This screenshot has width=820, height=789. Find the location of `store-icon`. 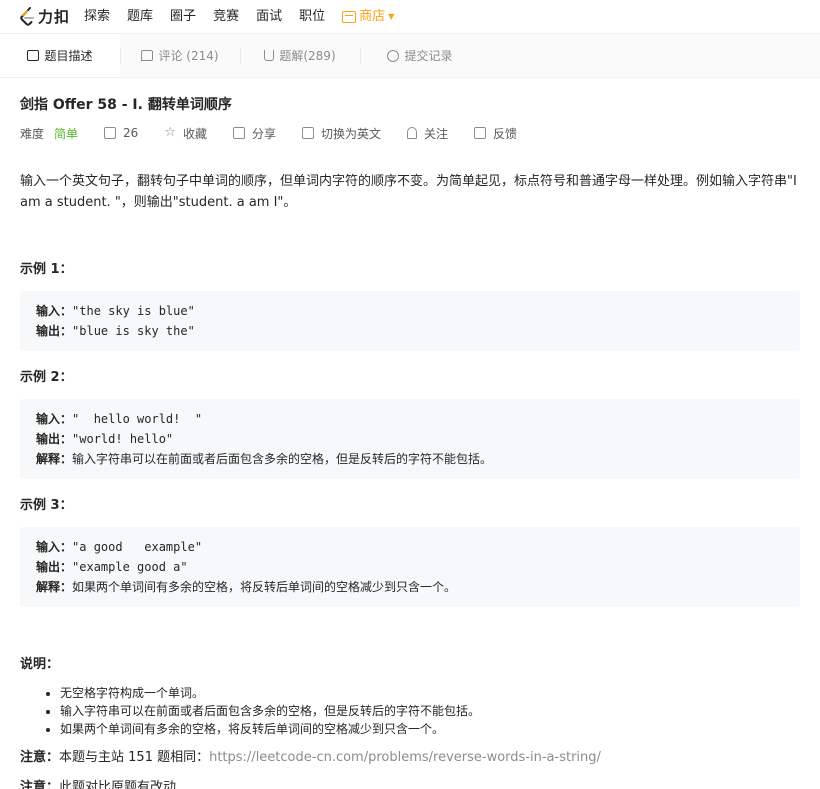

store-icon is located at coordinates (349, 16).